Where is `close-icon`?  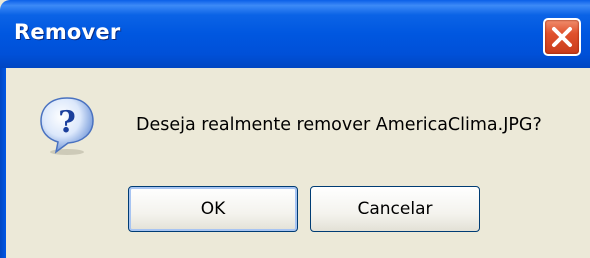 close-icon is located at coordinates (562, 37).